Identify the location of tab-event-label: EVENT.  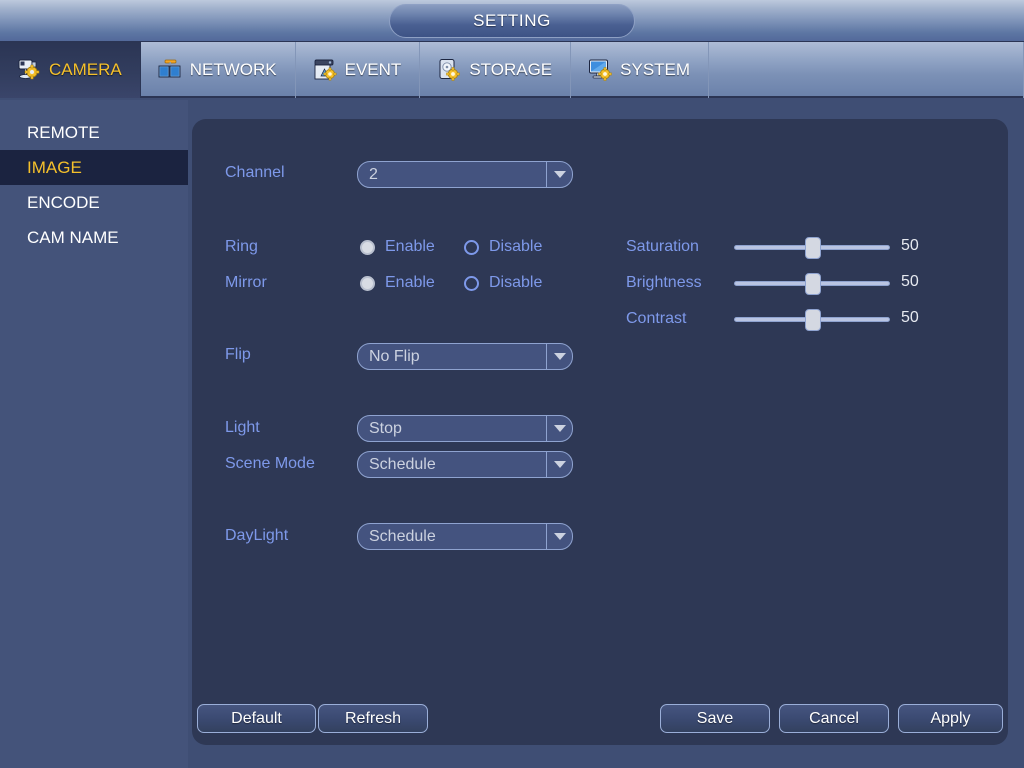
(373, 69).